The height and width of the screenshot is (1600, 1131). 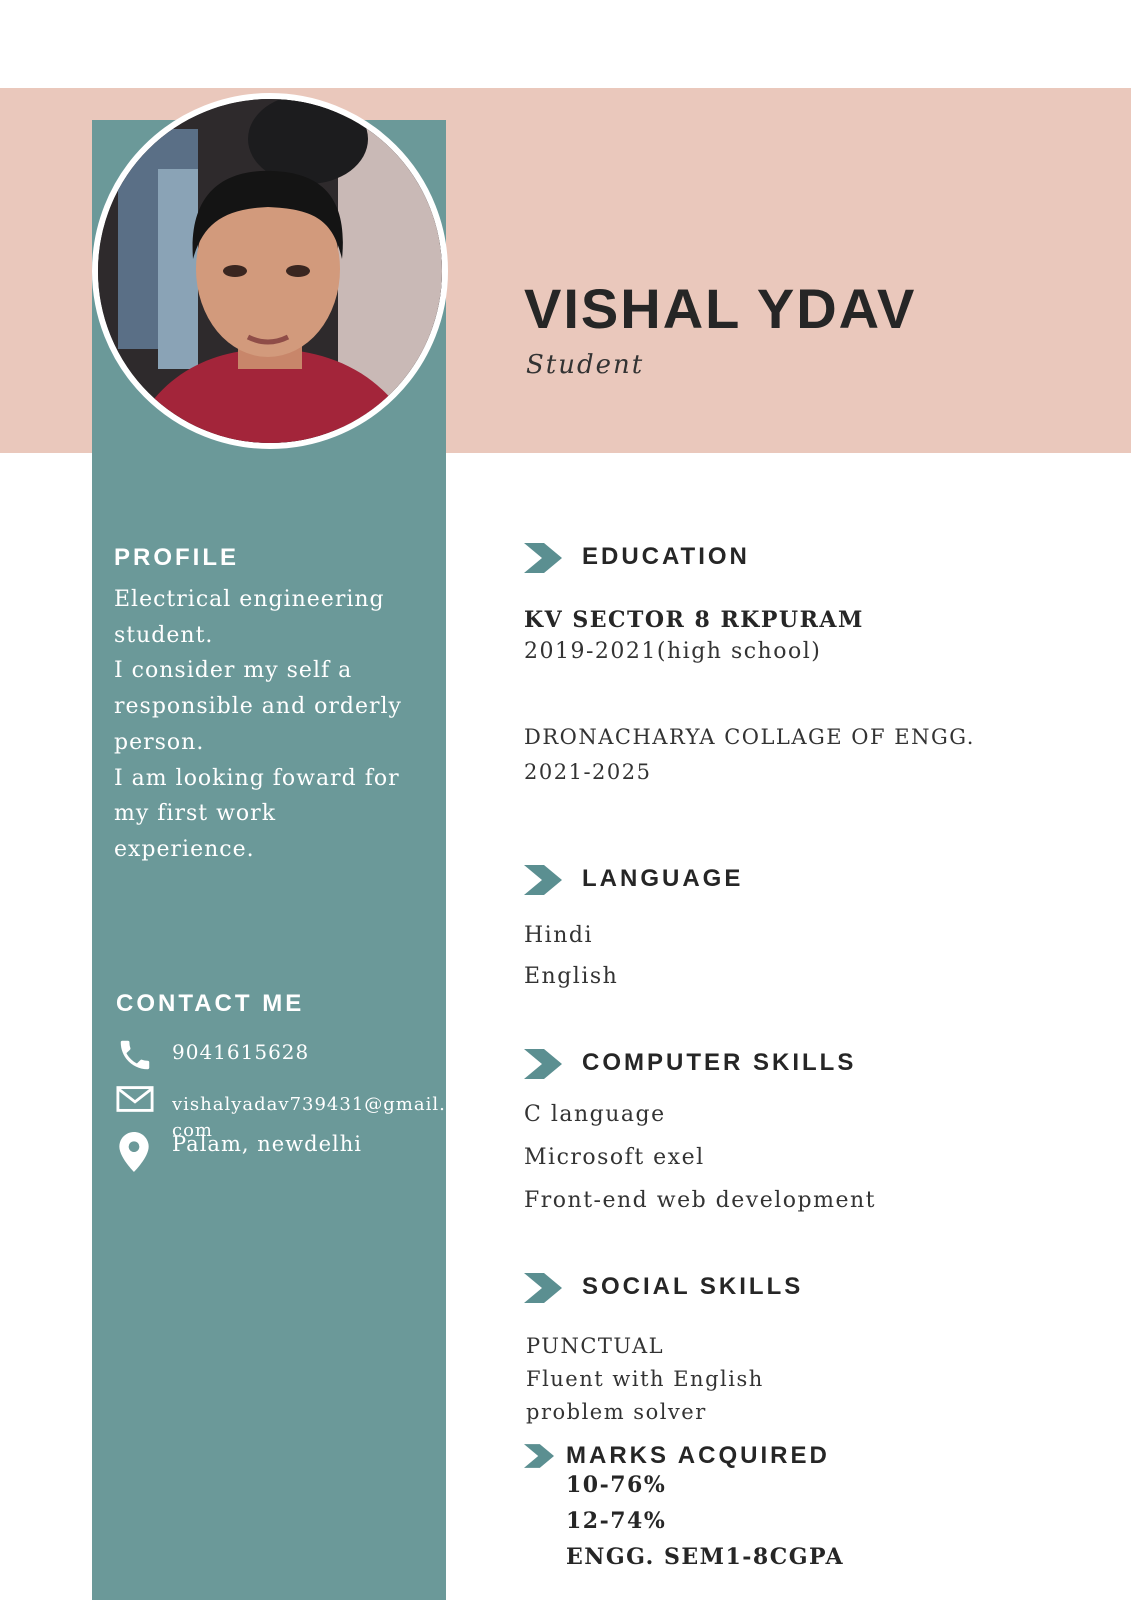 I want to click on candidate-name: VISHAL YDAV, so click(x=720, y=308).